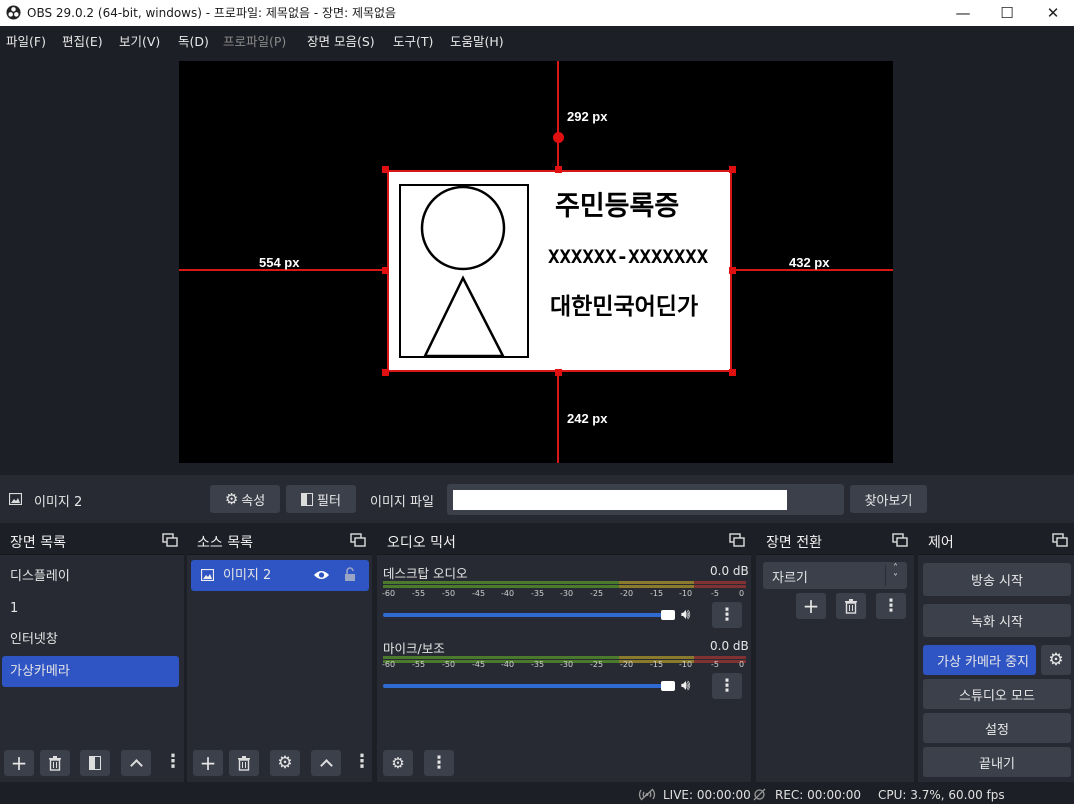 This screenshot has width=1074, height=804. I want to click on scene-item: 디스플레이, so click(91, 576).